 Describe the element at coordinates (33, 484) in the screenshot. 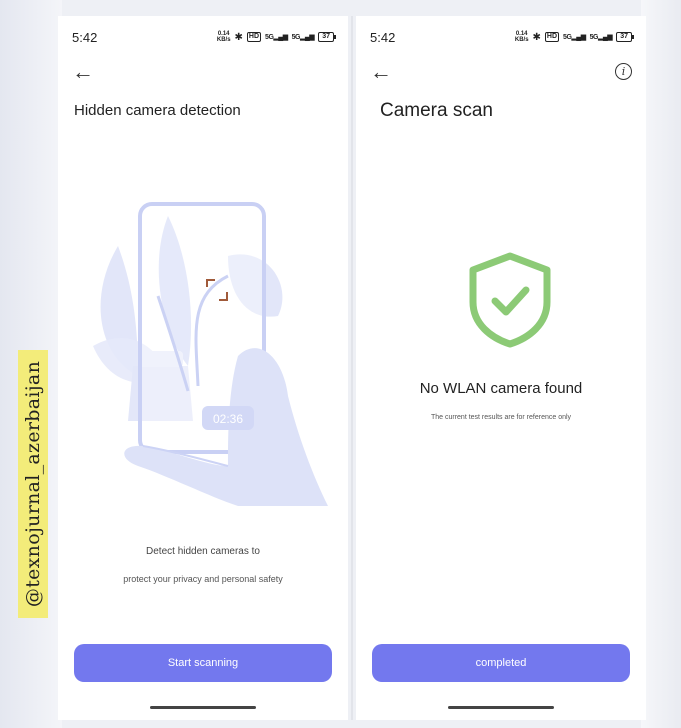

I see `watermark-label: @texnojurnal_azerbaijan` at that location.